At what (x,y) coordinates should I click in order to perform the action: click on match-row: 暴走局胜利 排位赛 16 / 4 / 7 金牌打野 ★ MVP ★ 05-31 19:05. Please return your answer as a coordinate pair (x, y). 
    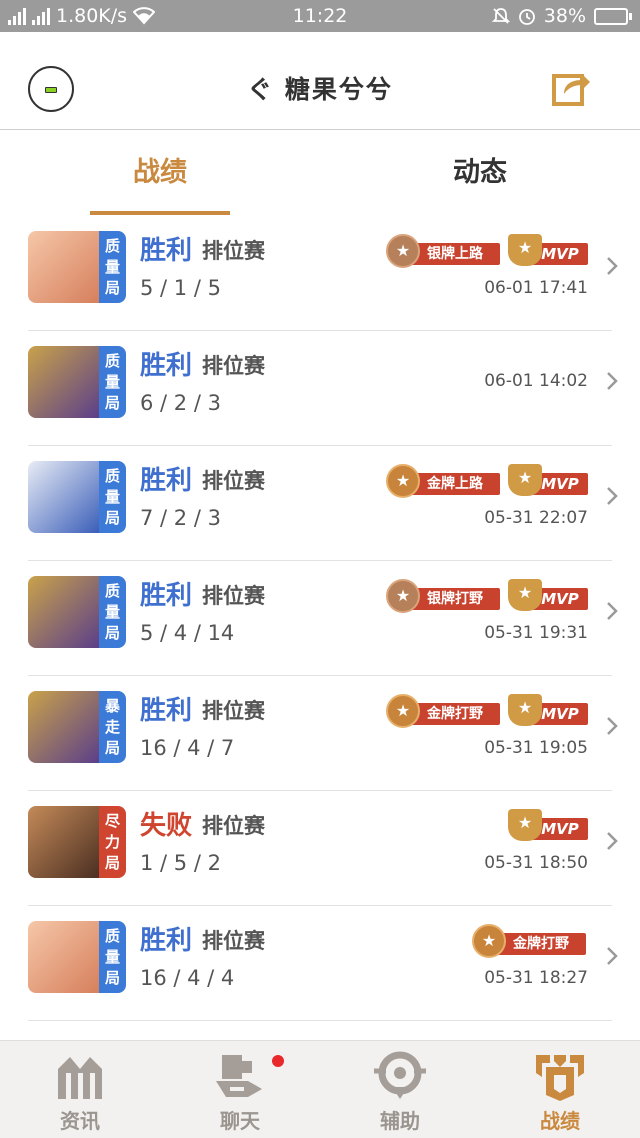
    Looking at the image, I should click on (320, 733).